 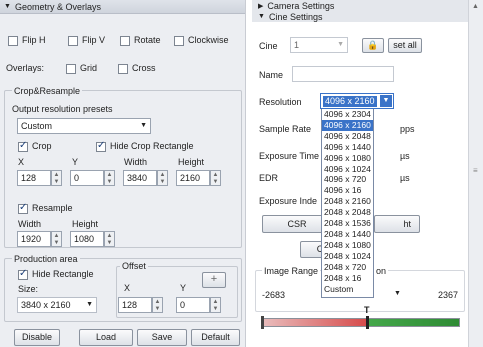 What do you see at coordinates (348, 179) in the screenshot?
I see `resolution-option: 4096 x 720` at bounding box center [348, 179].